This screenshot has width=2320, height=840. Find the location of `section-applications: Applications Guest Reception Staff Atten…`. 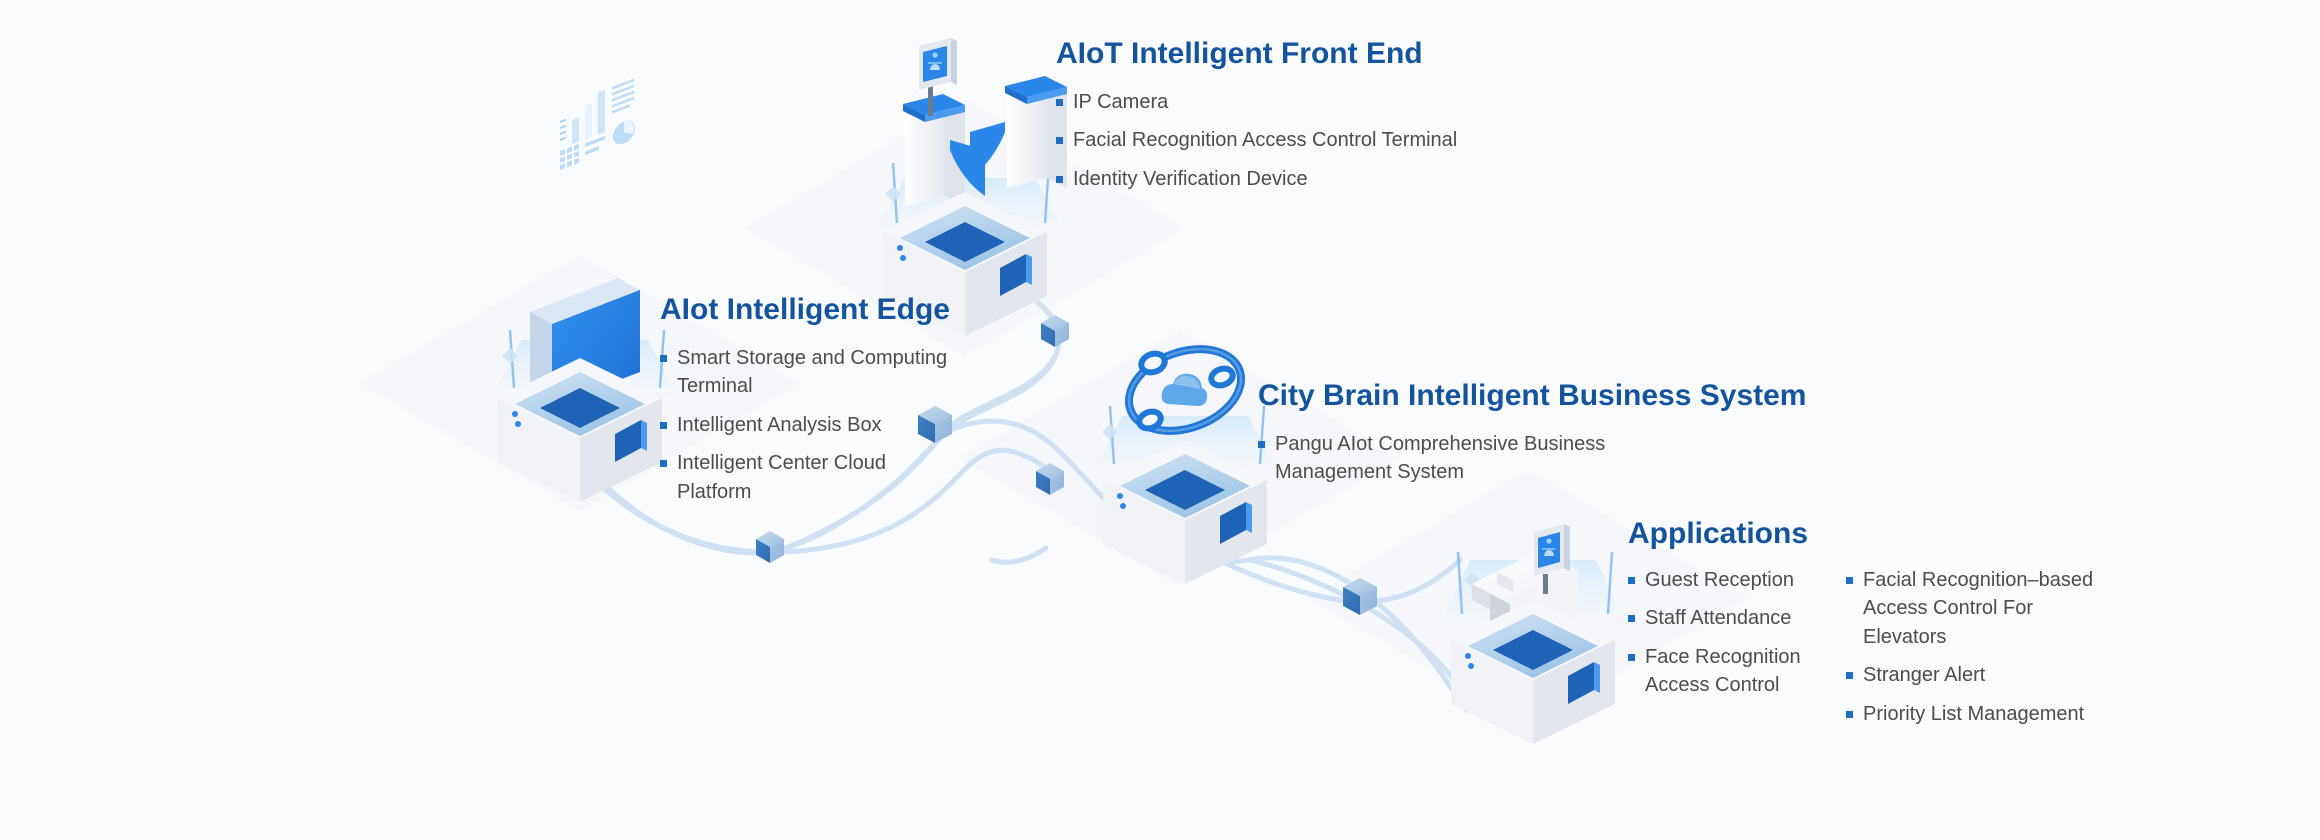

section-applications: Applications Guest Reception Staff Atten… is located at coordinates (1874, 622).